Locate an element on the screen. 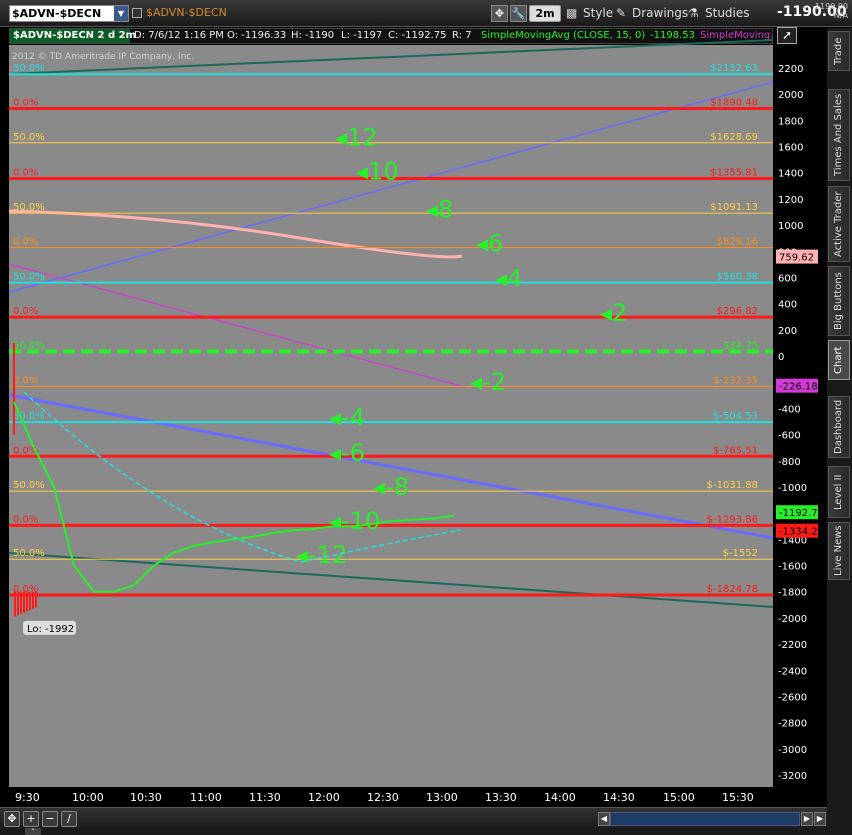 Image resolution: width=852 pixels, height=835 pixels. y-axis-tick-label: -2600 is located at coordinates (792, 697).